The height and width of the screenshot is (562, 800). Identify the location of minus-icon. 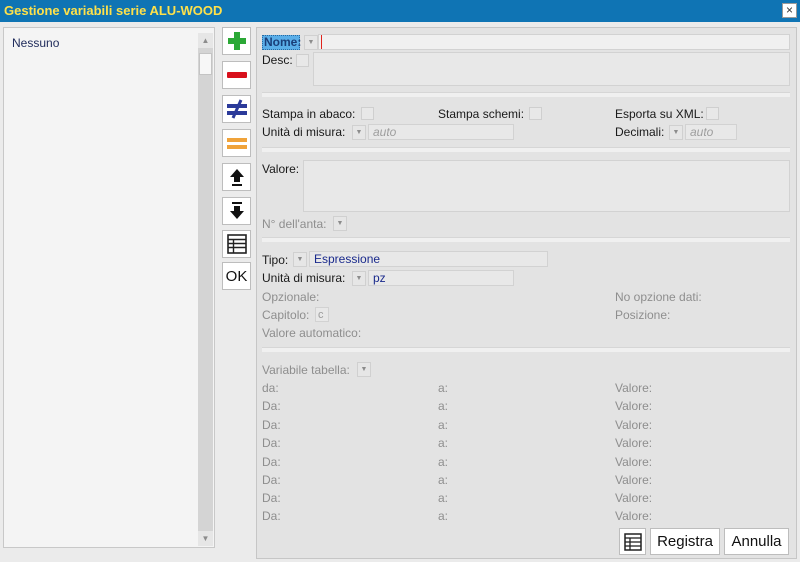
(236, 75).